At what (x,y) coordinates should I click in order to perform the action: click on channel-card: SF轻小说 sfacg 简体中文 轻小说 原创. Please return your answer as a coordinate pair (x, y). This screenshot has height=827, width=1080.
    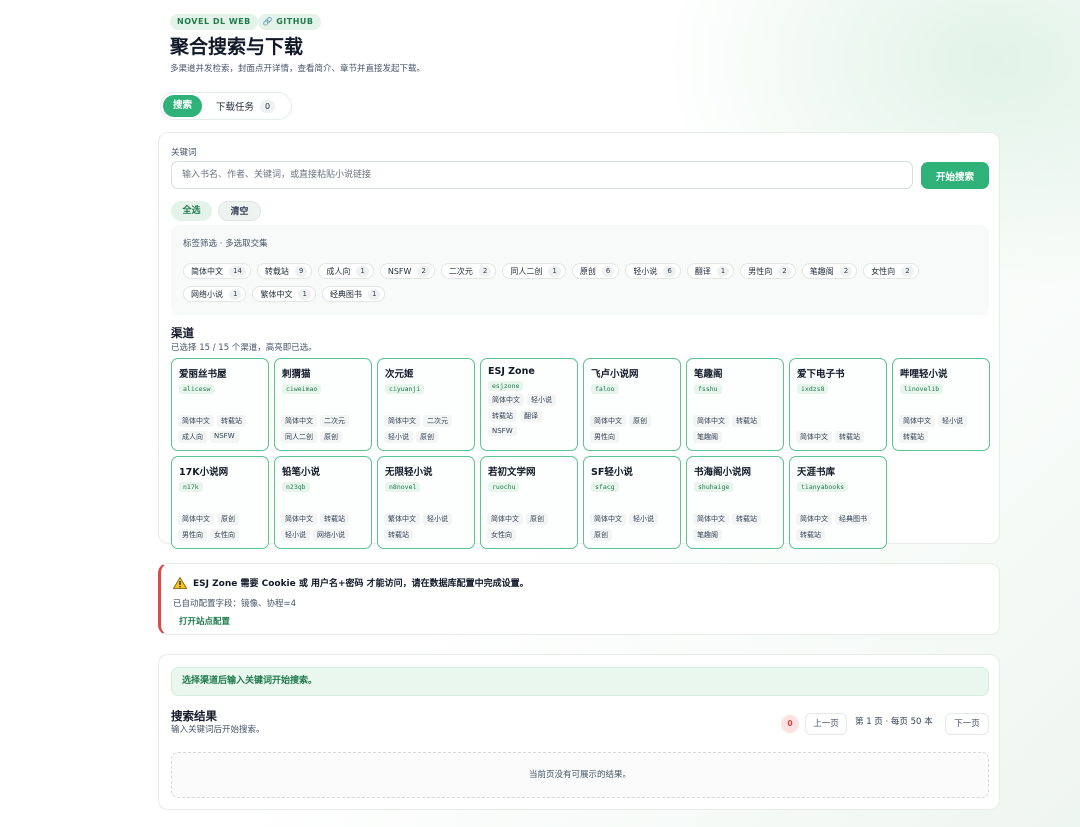
    Looking at the image, I should click on (632, 502).